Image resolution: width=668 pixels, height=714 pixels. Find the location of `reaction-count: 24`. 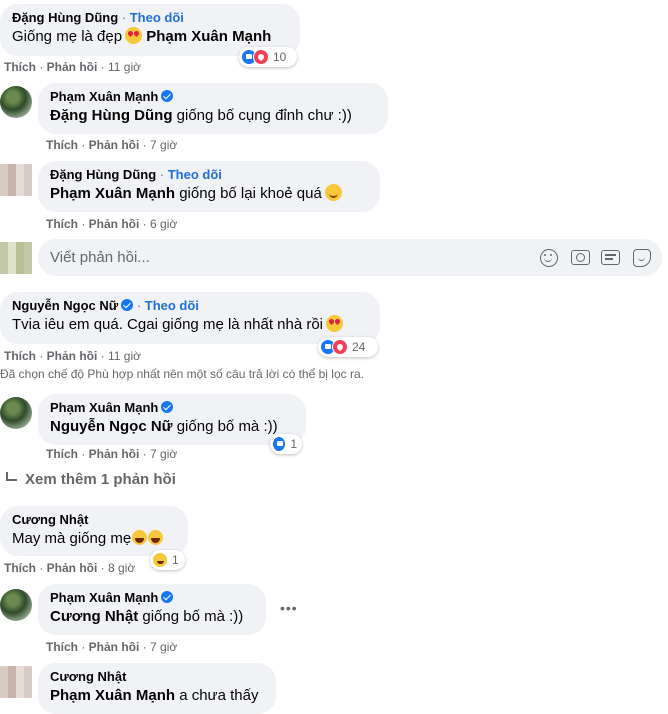

reaction-count: 24 is located at coordinates (359, 347).